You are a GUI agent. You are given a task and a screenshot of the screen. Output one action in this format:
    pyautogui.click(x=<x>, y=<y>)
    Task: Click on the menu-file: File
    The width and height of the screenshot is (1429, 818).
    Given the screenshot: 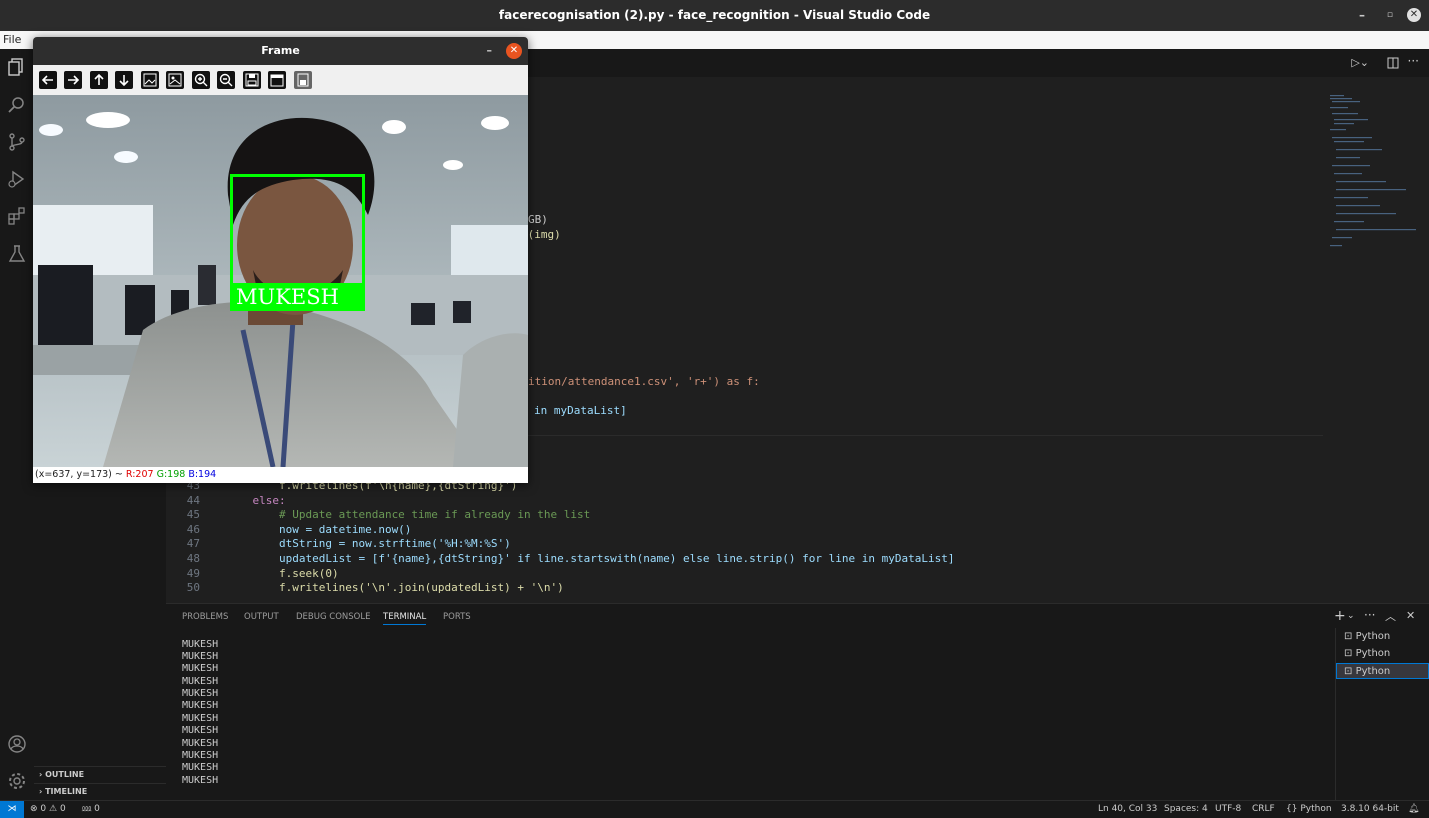 What is the action you would take?
    pyautogui.click(x=12, y=39)
    